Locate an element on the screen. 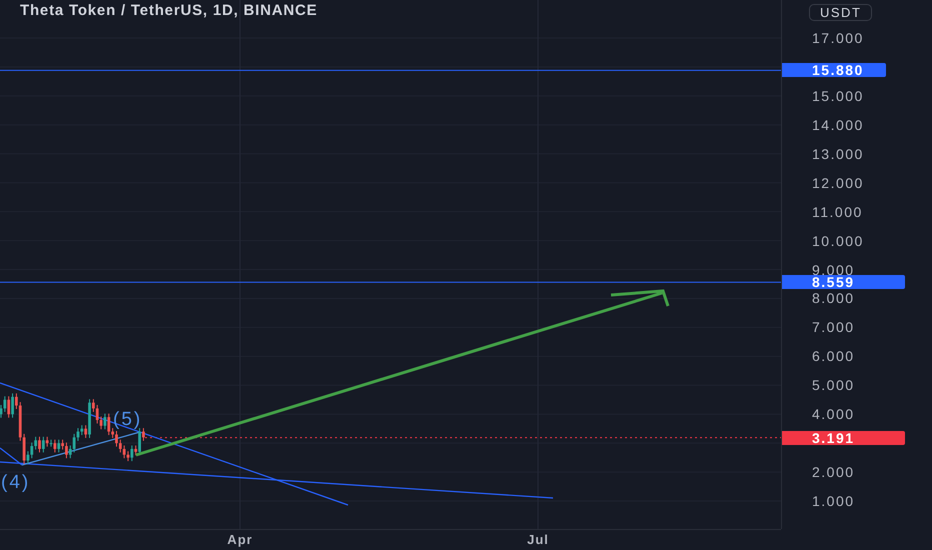  price-tick: 12.000 is located at coordinates (838, 182).